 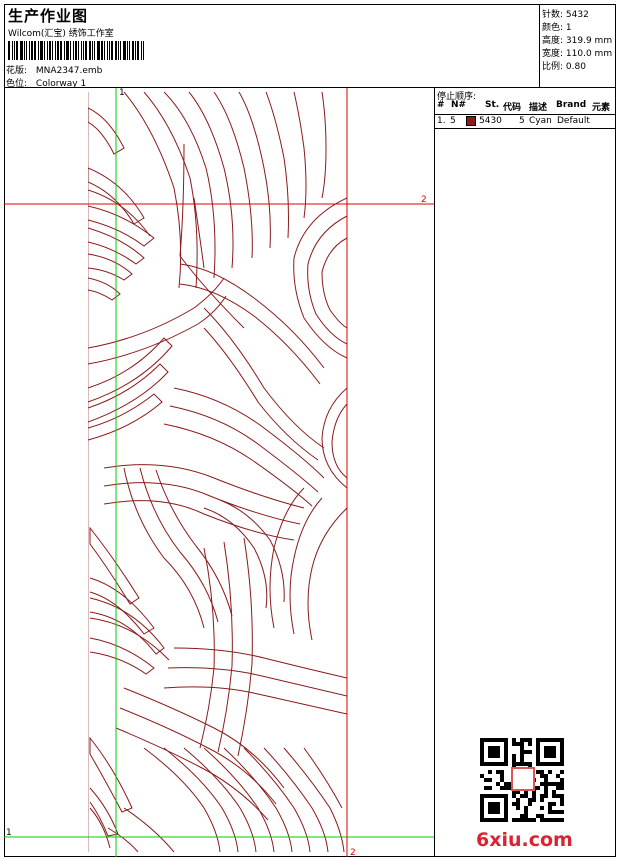 I want to click on barcode-image, so click(x=76, y=50).